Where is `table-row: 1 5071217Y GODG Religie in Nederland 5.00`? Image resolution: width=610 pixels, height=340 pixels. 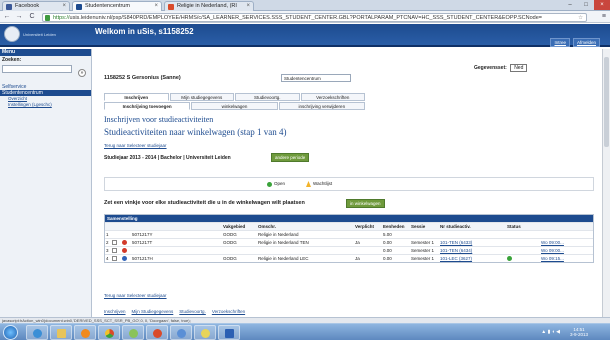
table-row: 1 5071217Y GODG Religie in Nederland 5.00 is located at coordinates (349, 234).